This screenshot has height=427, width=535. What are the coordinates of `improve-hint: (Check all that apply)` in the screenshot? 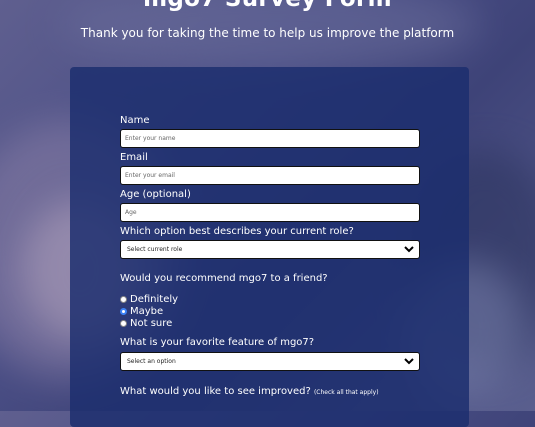 It's located at (346, 392).